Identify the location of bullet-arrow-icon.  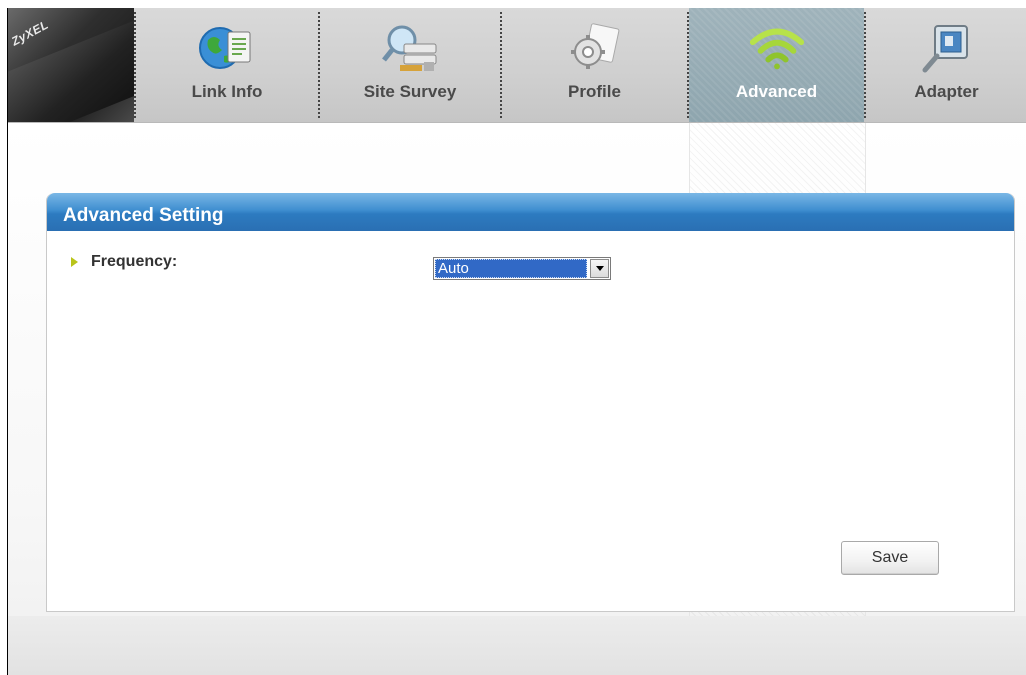
(74, 262).